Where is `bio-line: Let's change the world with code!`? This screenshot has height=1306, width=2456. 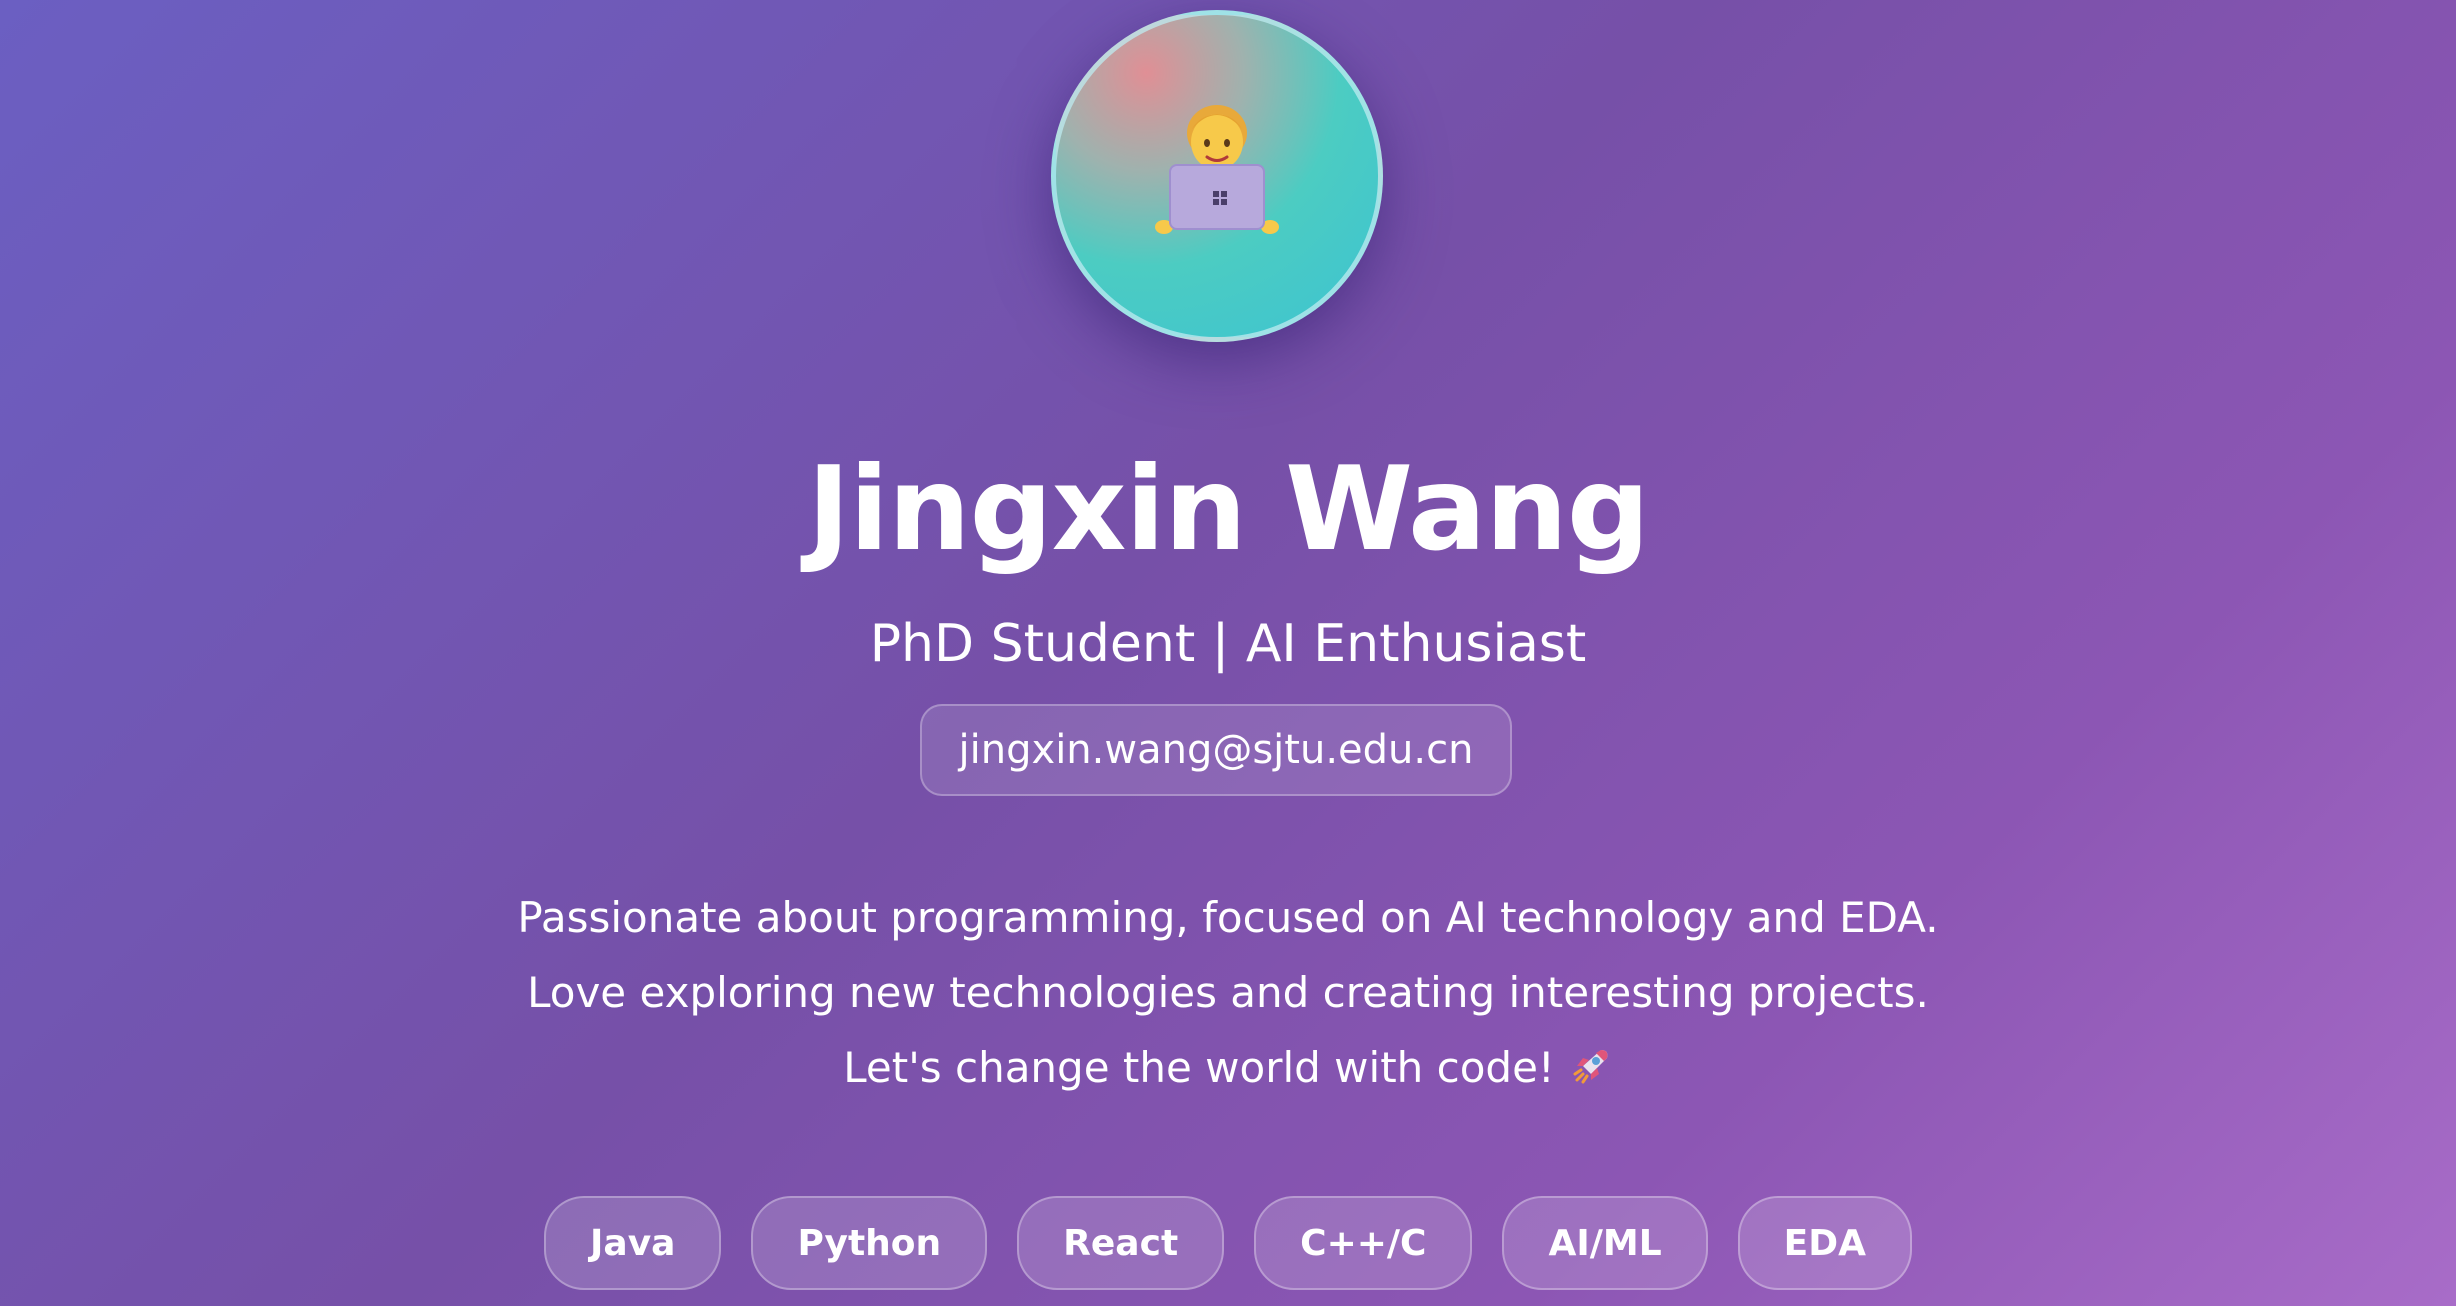 bio-line: Let's change the world with code! is located at coordinates (1199, 1067).